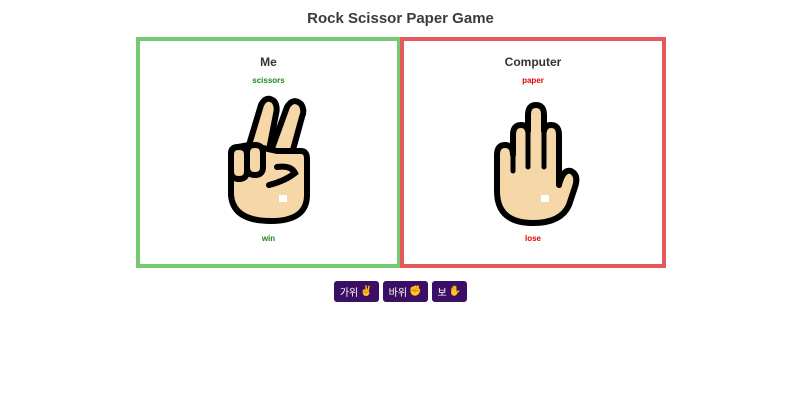 The width and height of the screenshot is (801, 400). I want to click on scissors-button: 가위 ✌️, so click(356, 291).